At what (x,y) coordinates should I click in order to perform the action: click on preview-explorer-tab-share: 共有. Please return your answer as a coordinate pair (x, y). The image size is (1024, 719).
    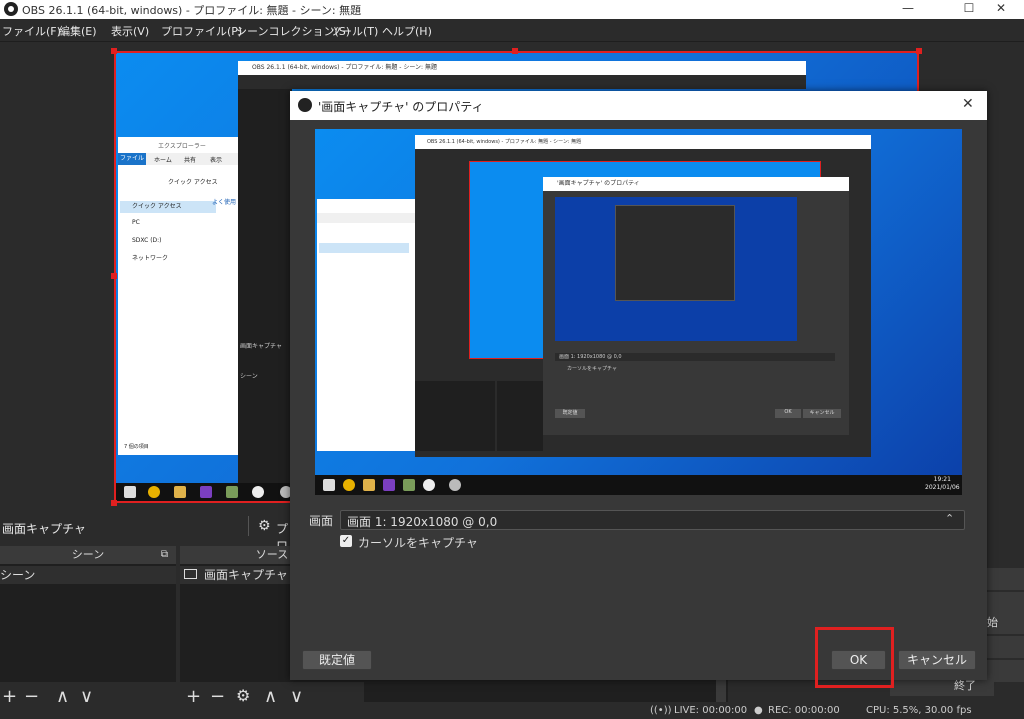
    Looking at the image, I should click on (190, 160).